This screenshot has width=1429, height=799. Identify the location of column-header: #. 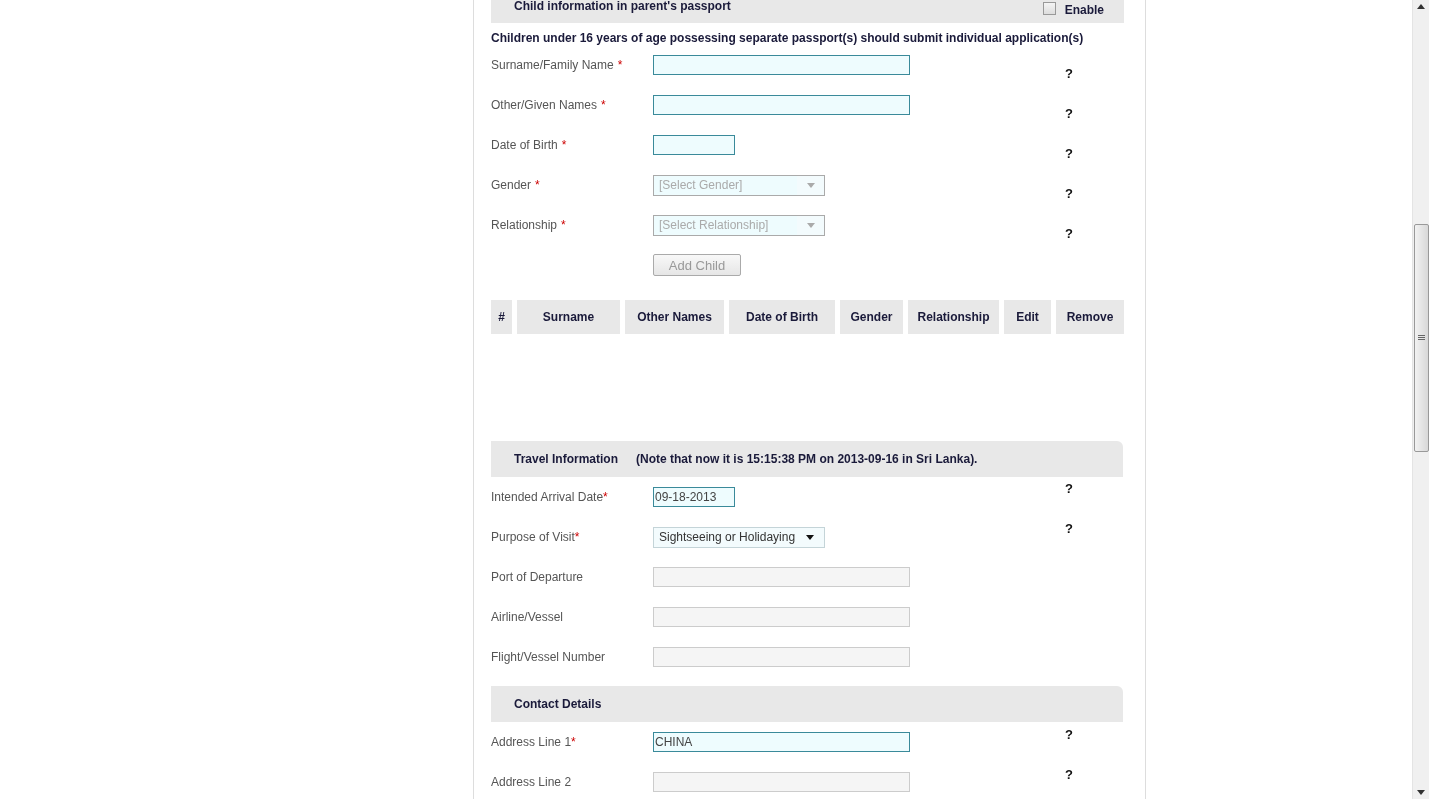
(501, 317).